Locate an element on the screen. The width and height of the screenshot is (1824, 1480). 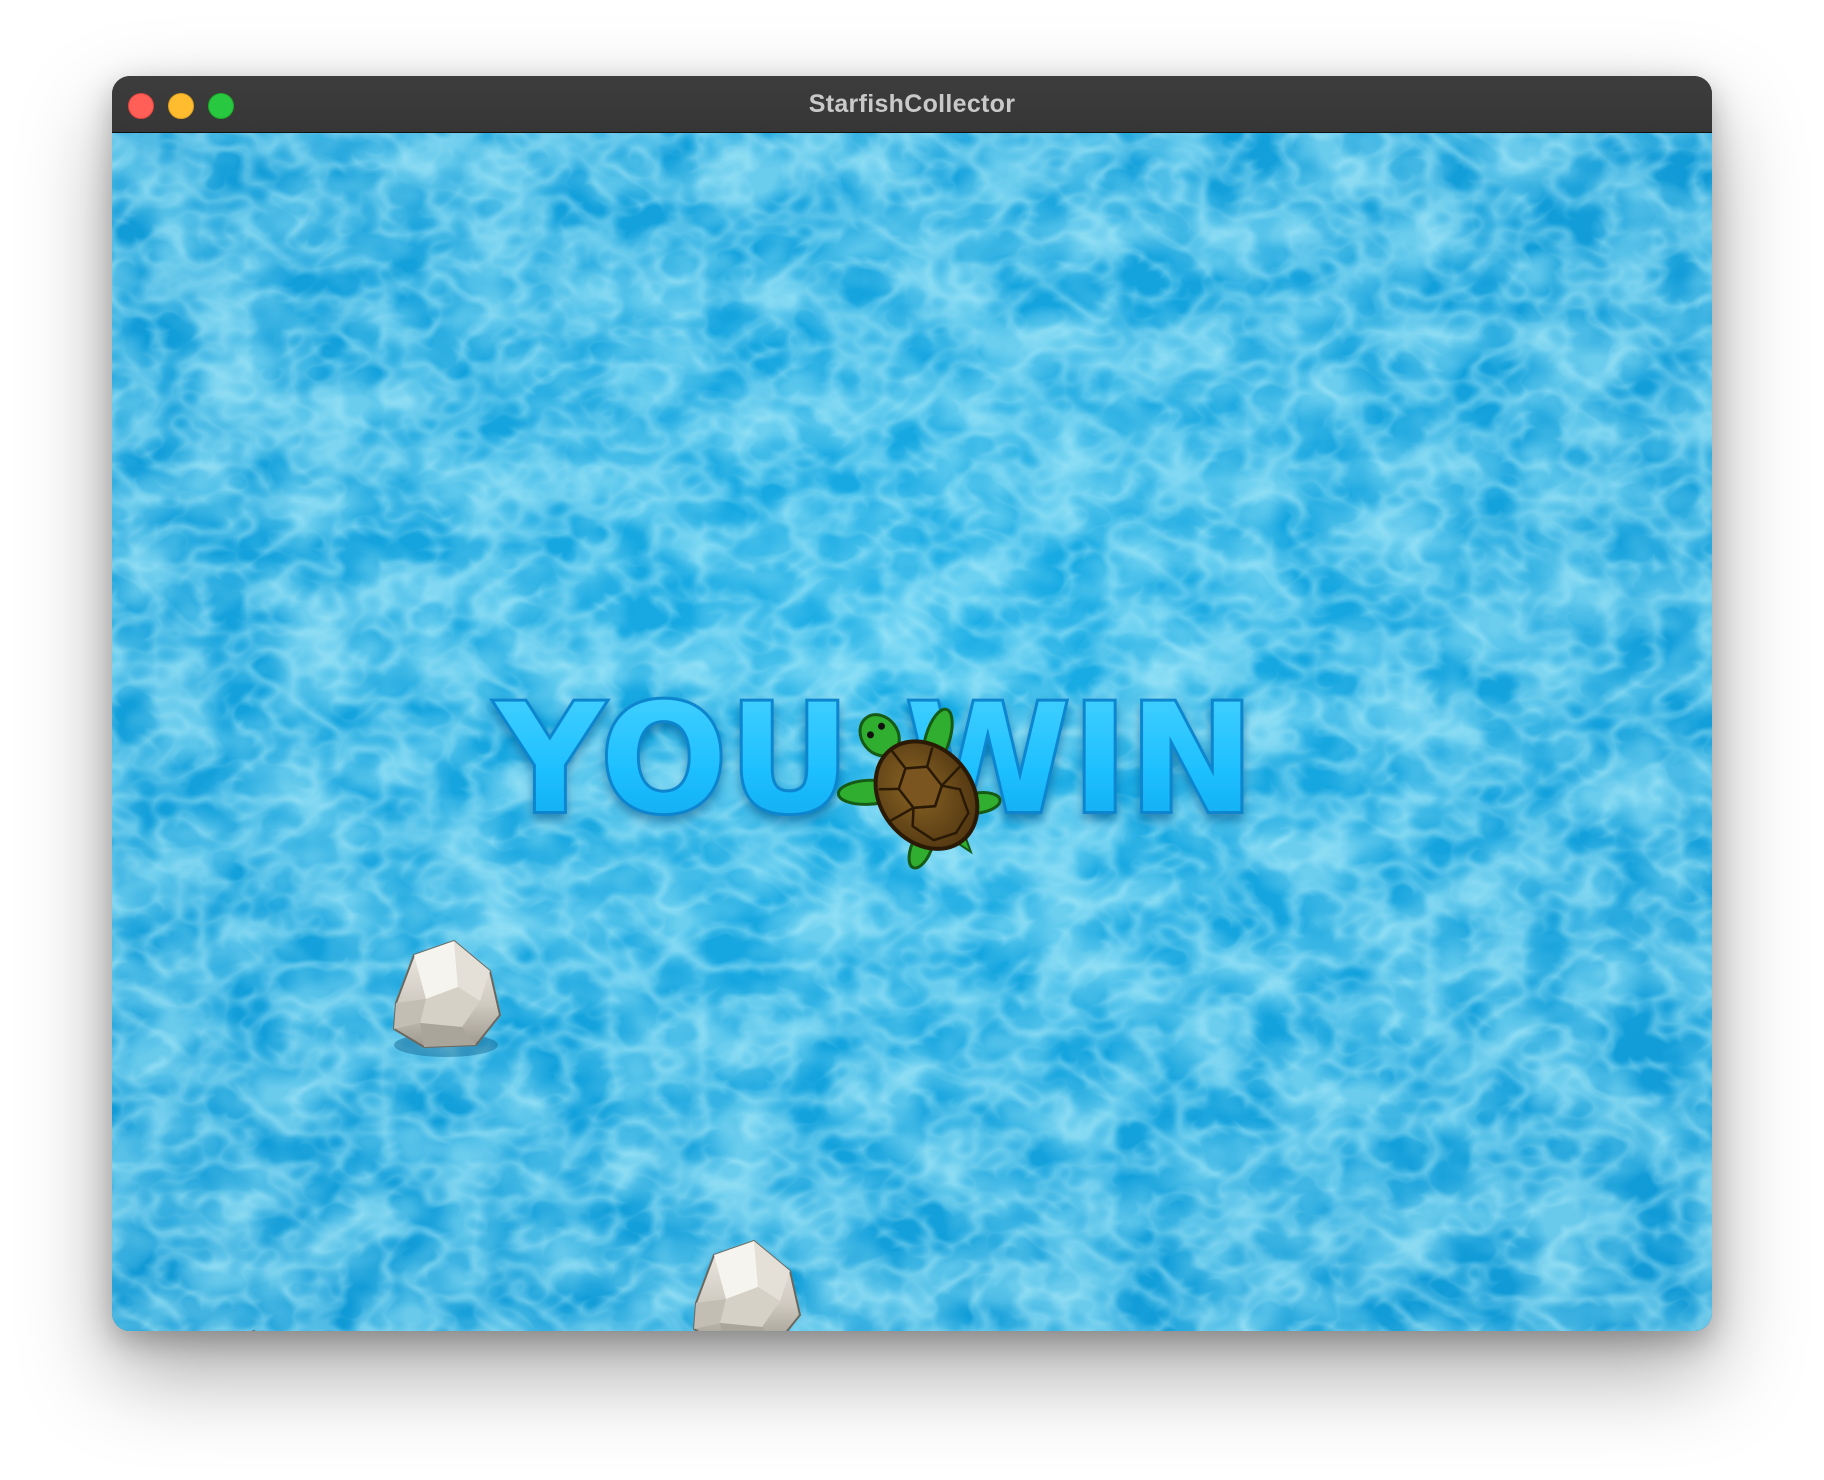
title-bar: StarfishCollector is located at coordinates (912, 104).